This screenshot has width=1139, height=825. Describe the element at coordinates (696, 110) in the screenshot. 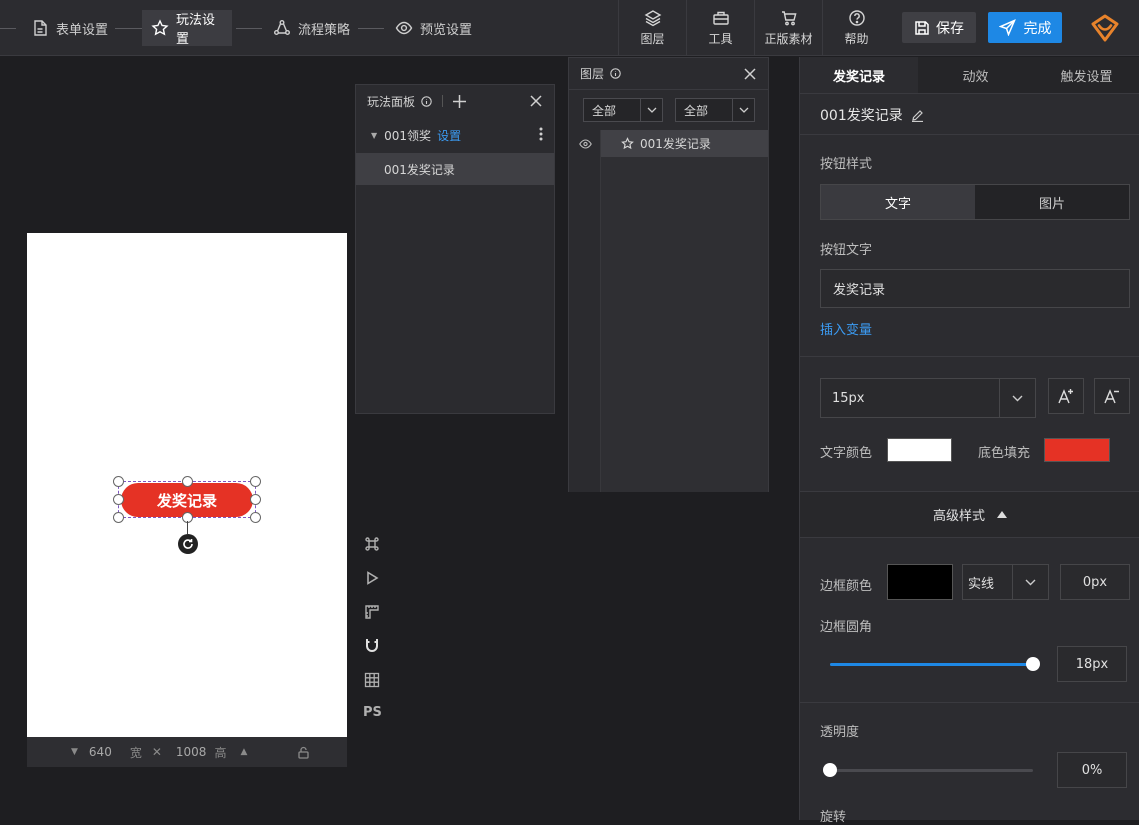

I see `select-value: 全部` at that location.